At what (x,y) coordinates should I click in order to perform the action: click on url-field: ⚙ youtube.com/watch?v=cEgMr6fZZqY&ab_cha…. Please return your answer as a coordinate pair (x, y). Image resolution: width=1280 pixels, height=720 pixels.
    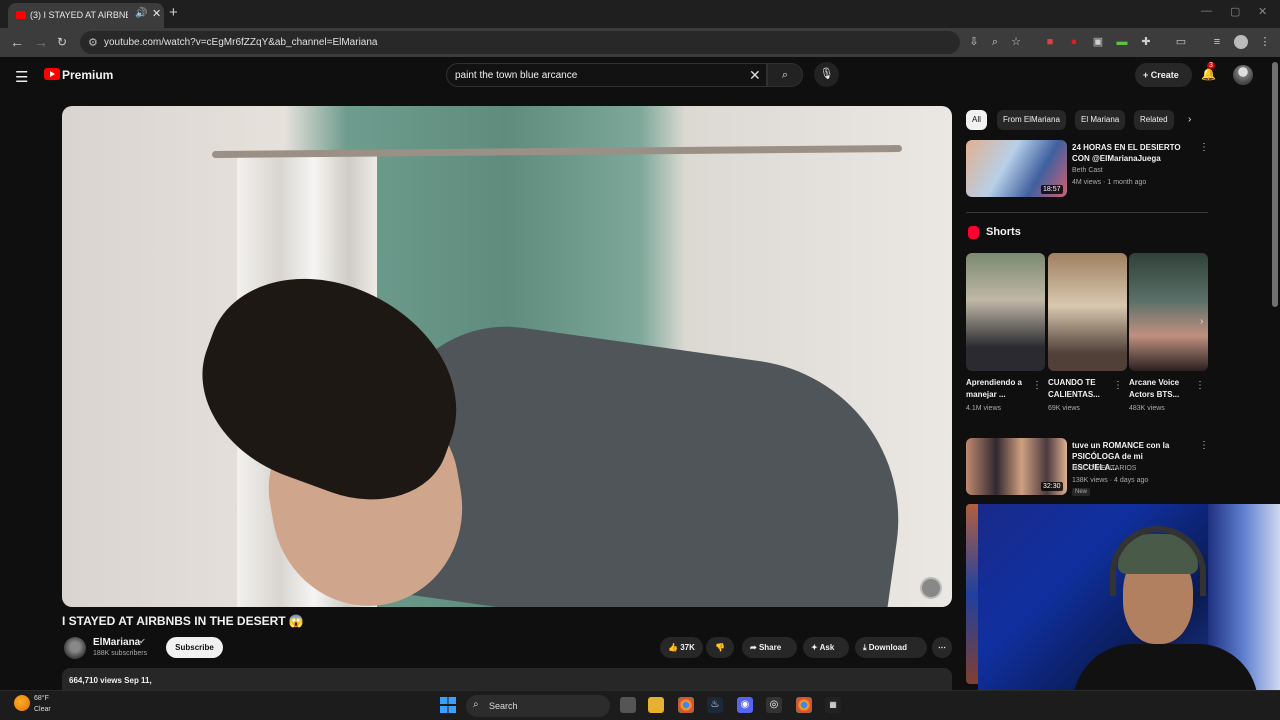
    Looking at the image, I should click on (520, 42).